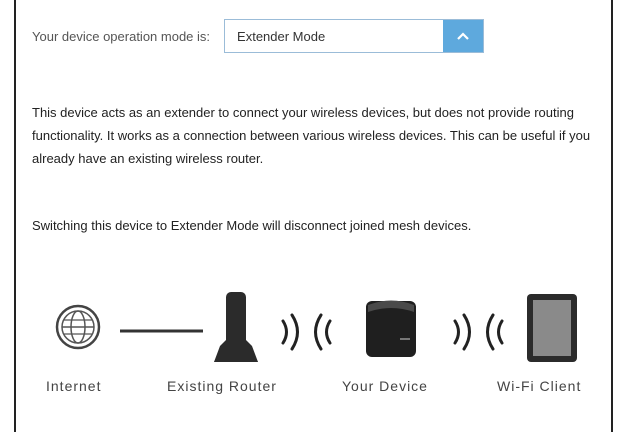 This screenshot has height=432, width=621. Describe the element at coordinates (539, 386) in the screenshot. I see `caption-wifi-client: Wi-Fi Client` at that location.